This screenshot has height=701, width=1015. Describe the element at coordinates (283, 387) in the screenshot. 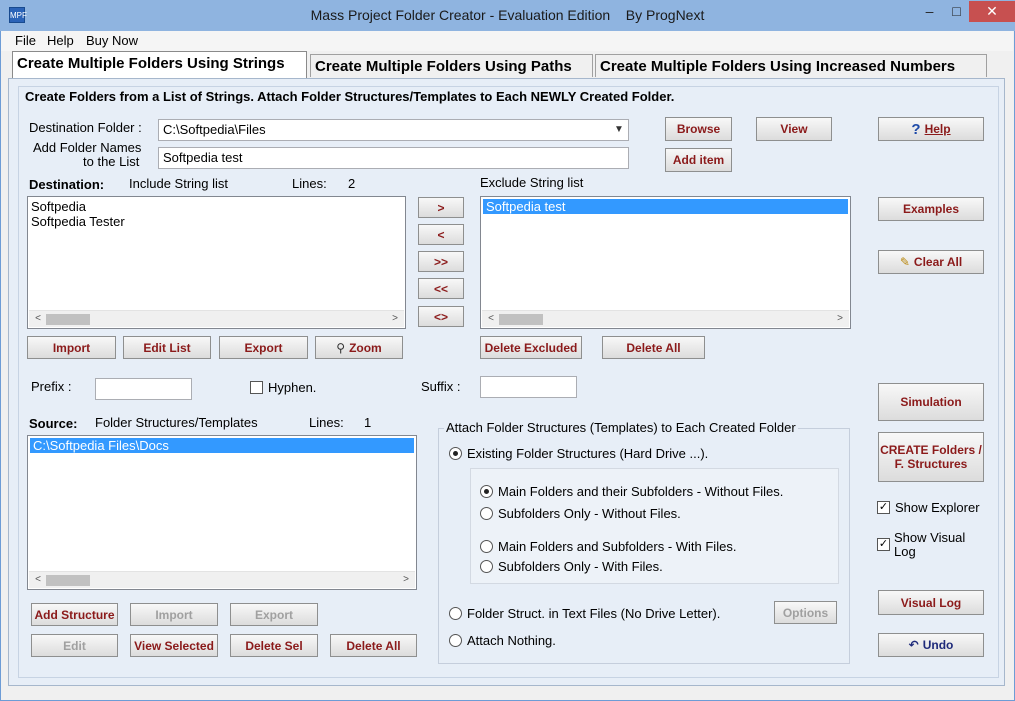

I see `hyphen-option: Hyphen.` at that location.